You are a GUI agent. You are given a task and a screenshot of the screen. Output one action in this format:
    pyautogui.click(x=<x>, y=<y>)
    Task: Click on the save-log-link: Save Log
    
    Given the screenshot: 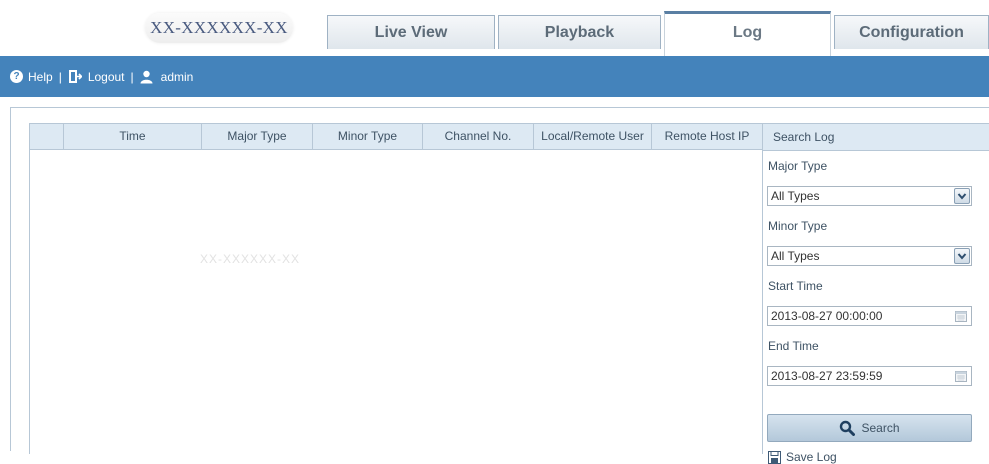 What is the action you would take?
    pyautogui.click(x=802, y=457)
    